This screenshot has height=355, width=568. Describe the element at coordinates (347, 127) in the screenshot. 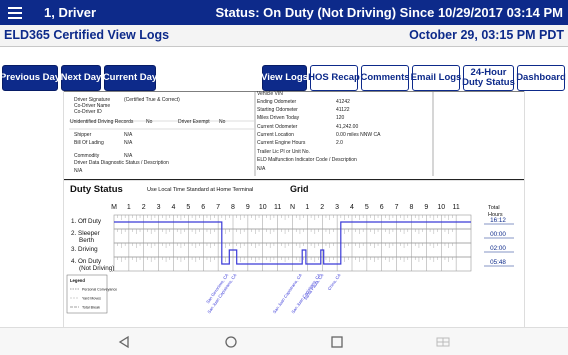

I see `current-odometer-value: 41,242.00` at that location.